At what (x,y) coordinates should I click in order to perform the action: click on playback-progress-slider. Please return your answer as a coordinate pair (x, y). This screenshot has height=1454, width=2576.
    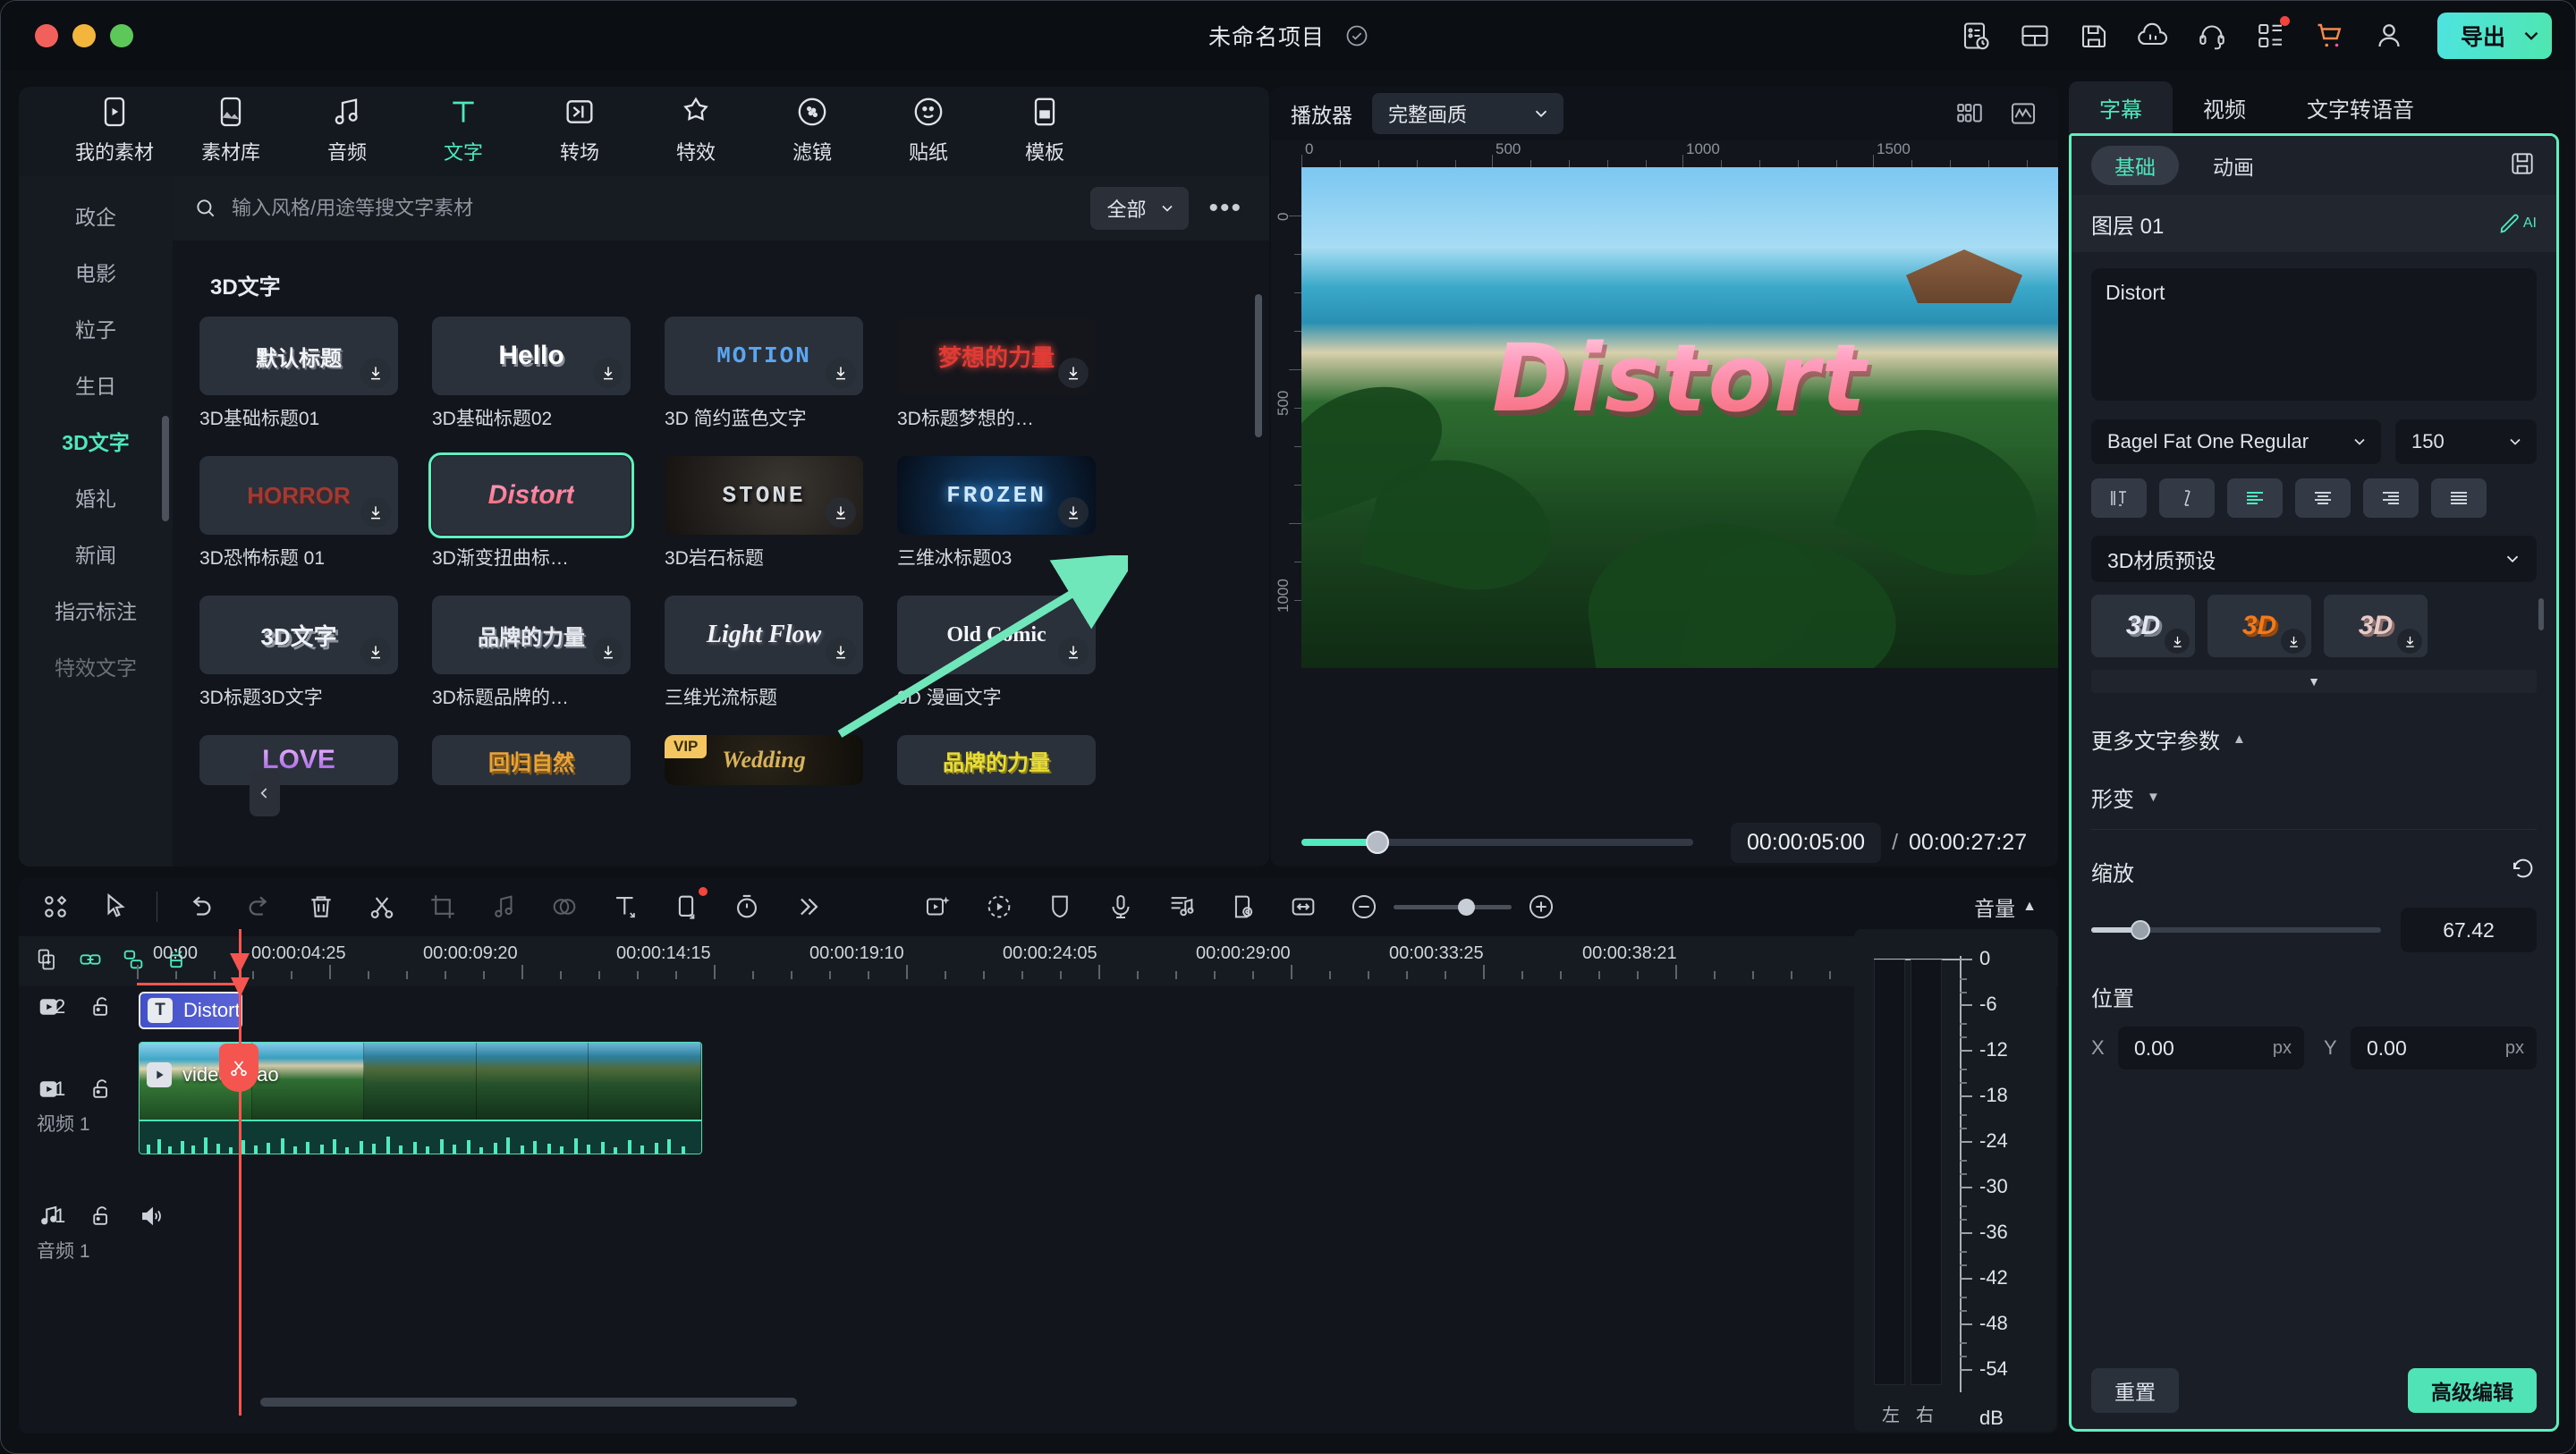
    Looking at the image, I should click on (1497, 842).